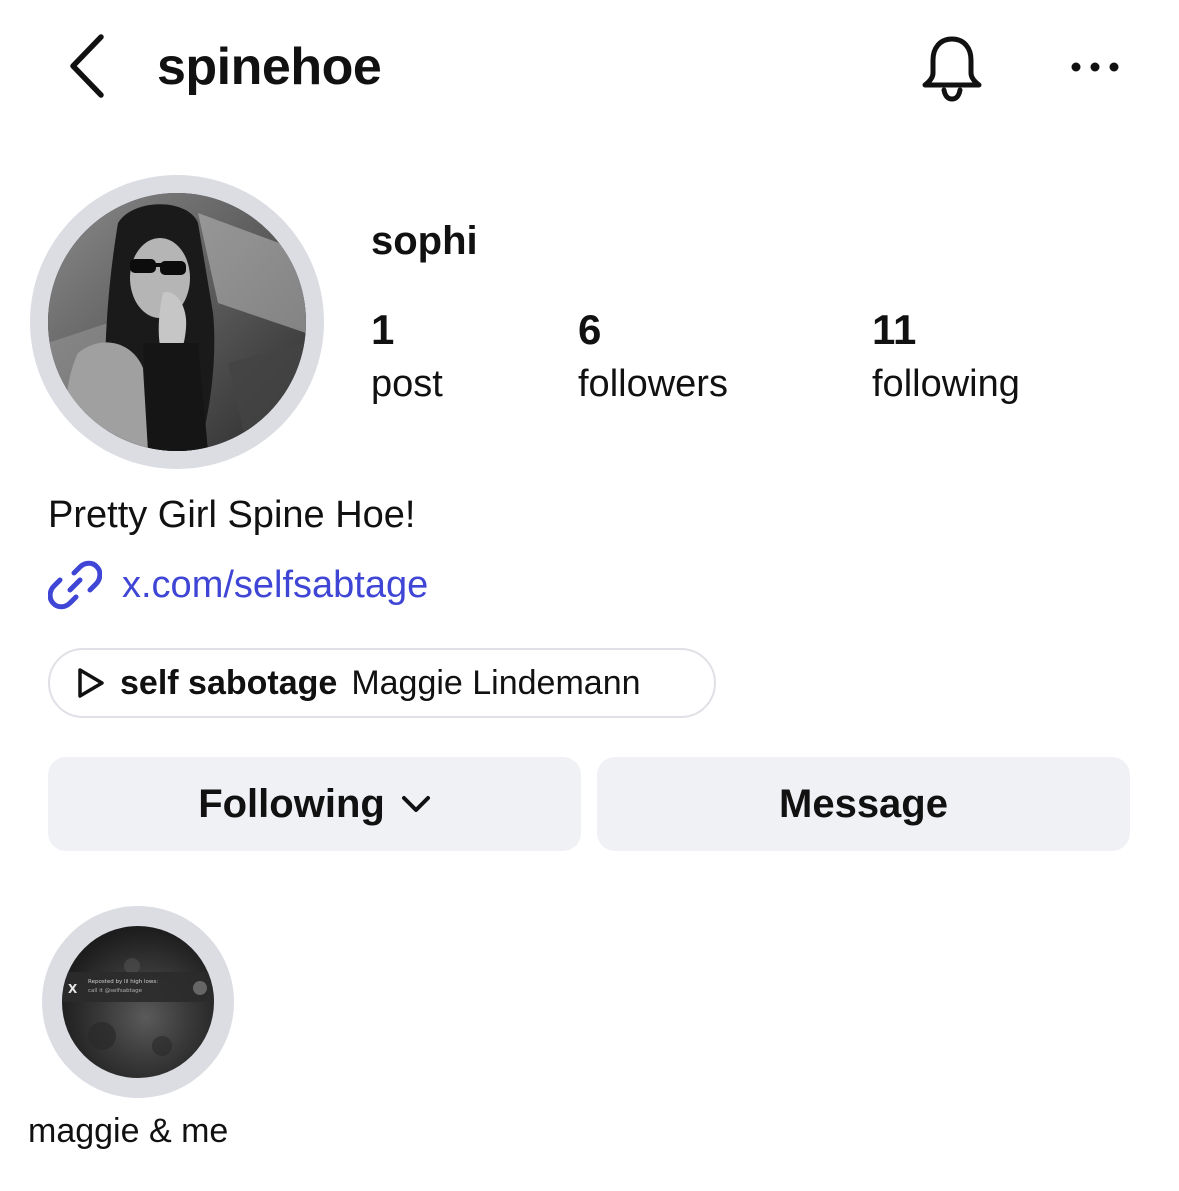 This screenshot has height=1191, width=1179. I want to click on bell-icon, so click(952, 69).